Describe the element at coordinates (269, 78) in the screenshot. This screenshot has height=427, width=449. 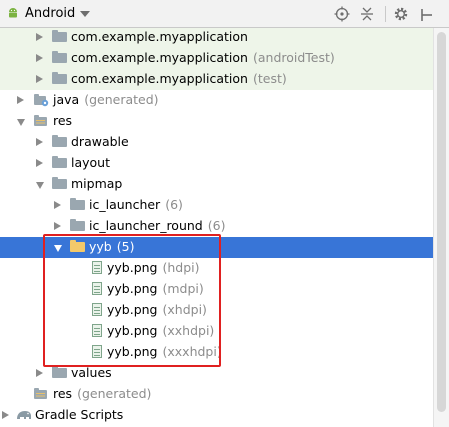
I see `tree-row-suffix: (test)` at that location.